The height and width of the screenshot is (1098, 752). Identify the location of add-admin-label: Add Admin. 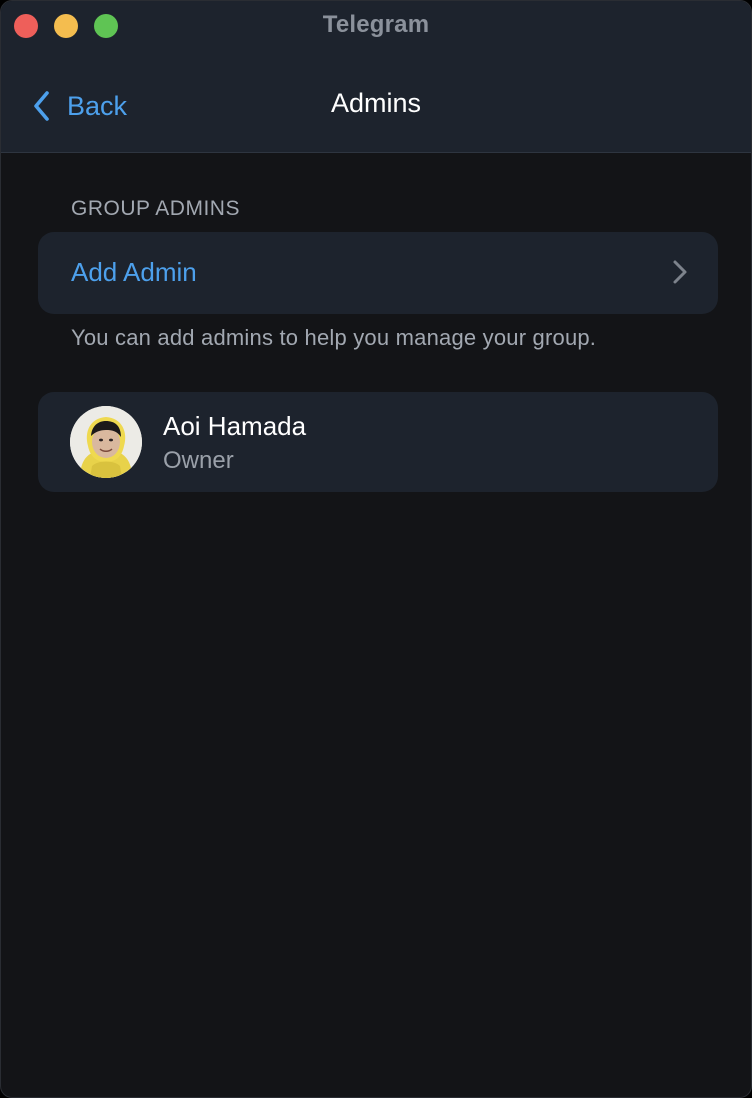
(134, 272).